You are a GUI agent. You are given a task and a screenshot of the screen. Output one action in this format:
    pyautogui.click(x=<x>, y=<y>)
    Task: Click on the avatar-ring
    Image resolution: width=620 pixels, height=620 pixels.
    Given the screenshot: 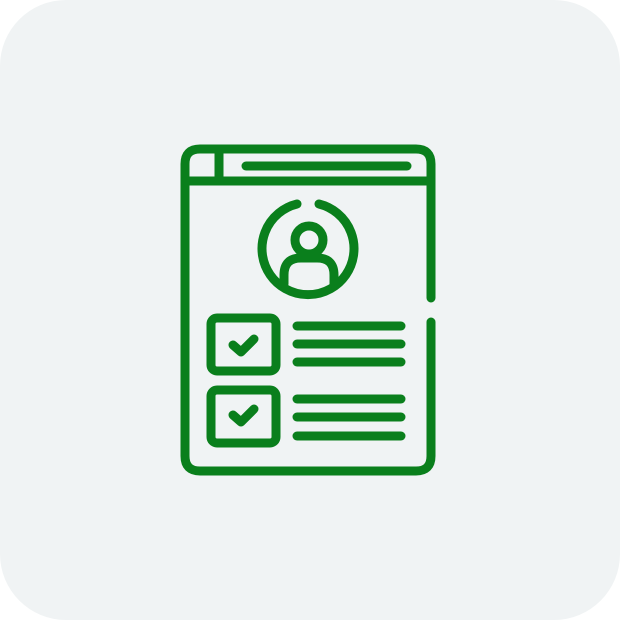 What is the action you would take?
    pyautogui.click(x=308, y=249)
    